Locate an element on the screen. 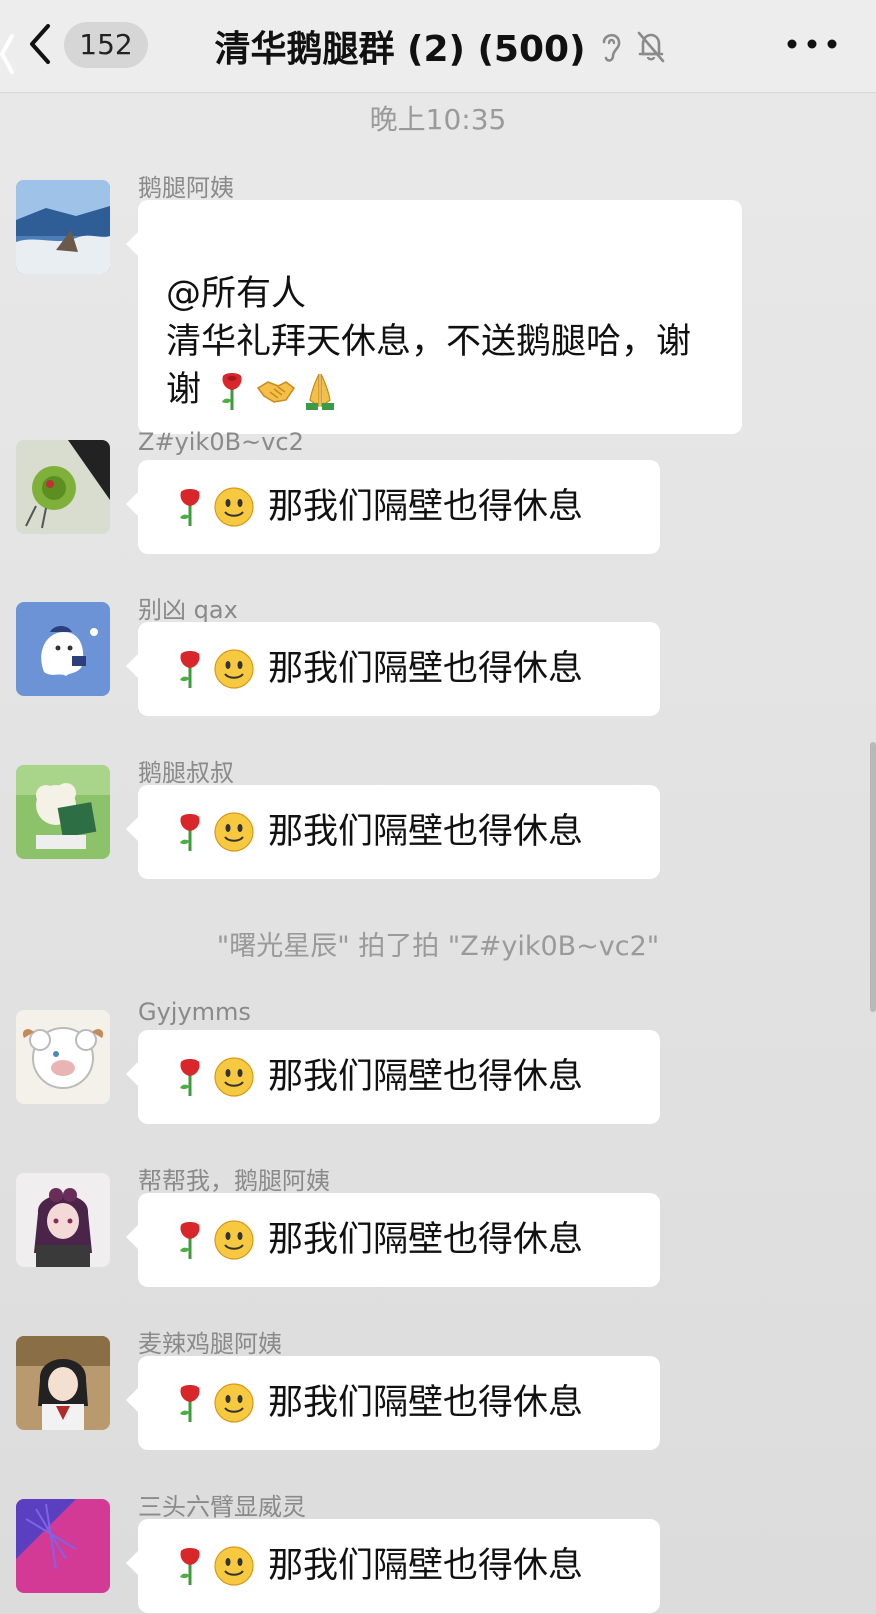 The image size is (876, 1614). sheep-book-avatar is located at coordinates (63, 812).